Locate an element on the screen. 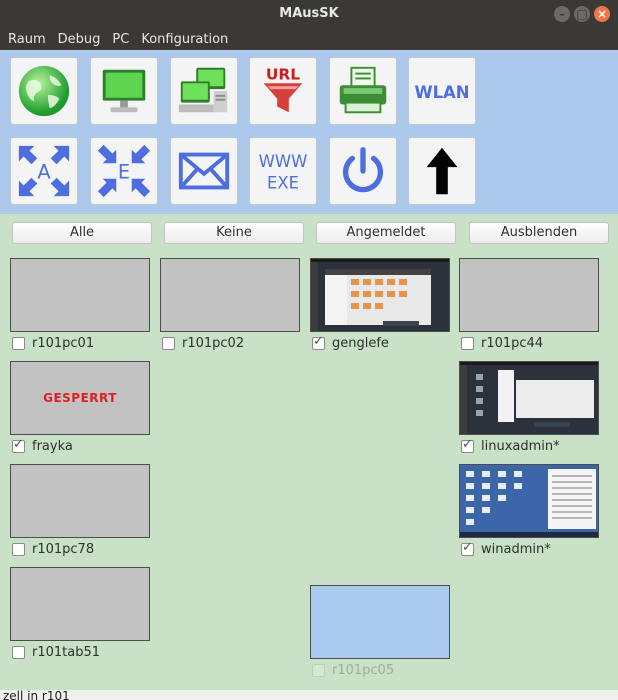 The width and height of the screenshot is (618, 700). client-tile: genglefe is located at coordinates (380, 304).